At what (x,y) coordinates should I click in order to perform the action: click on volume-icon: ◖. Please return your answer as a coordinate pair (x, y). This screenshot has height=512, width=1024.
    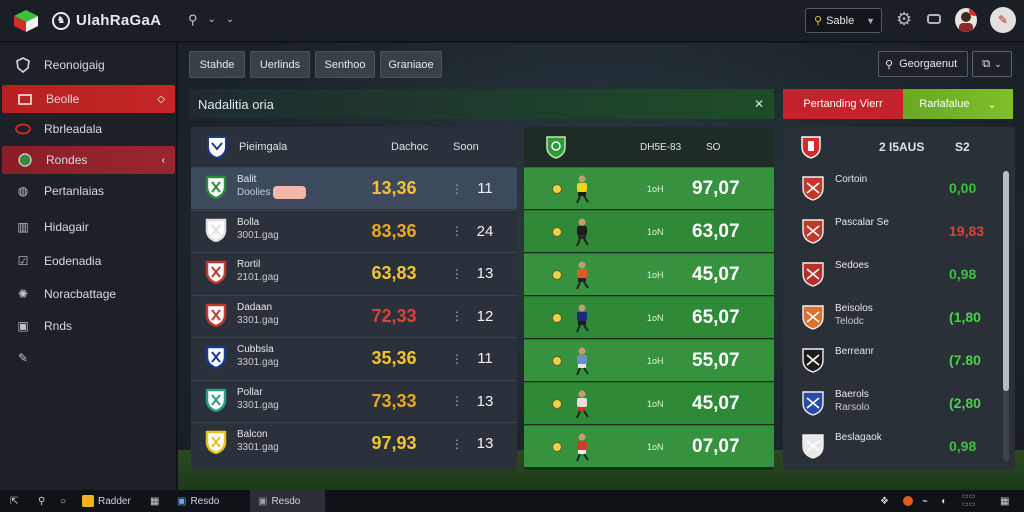
    Looking at the image, I should click on (943, 501).